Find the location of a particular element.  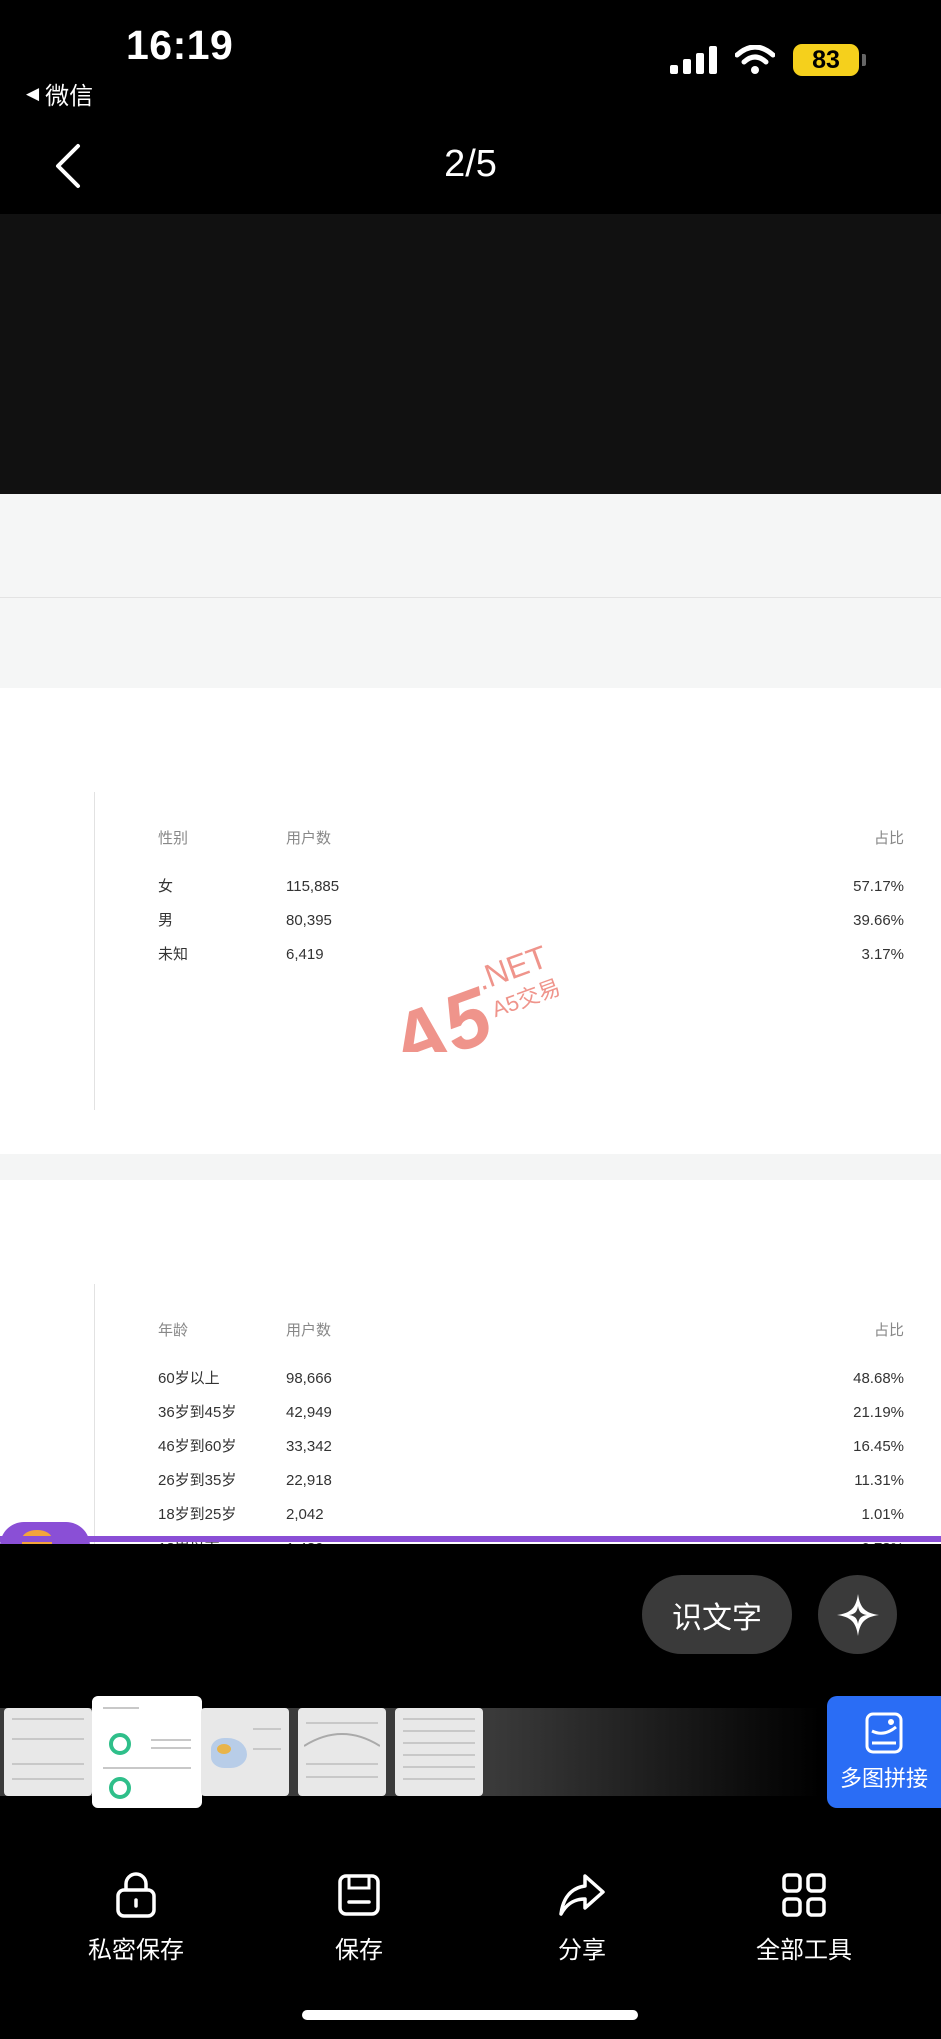

multi-image-merge-button: 多图拼接 is located at coordinates (884, 1752).